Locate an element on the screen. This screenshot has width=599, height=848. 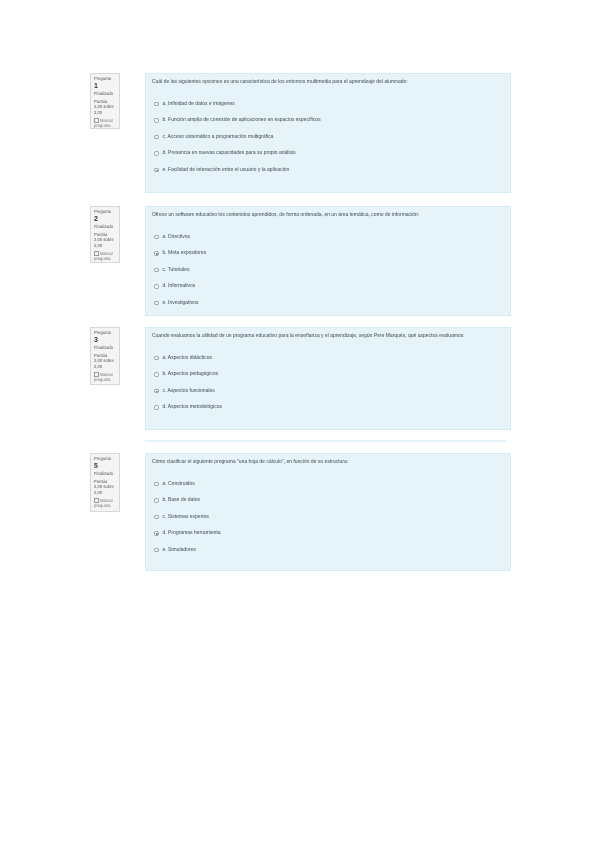
answer-option: a. Aspectos didácticos is located at coordinates (328, 358).